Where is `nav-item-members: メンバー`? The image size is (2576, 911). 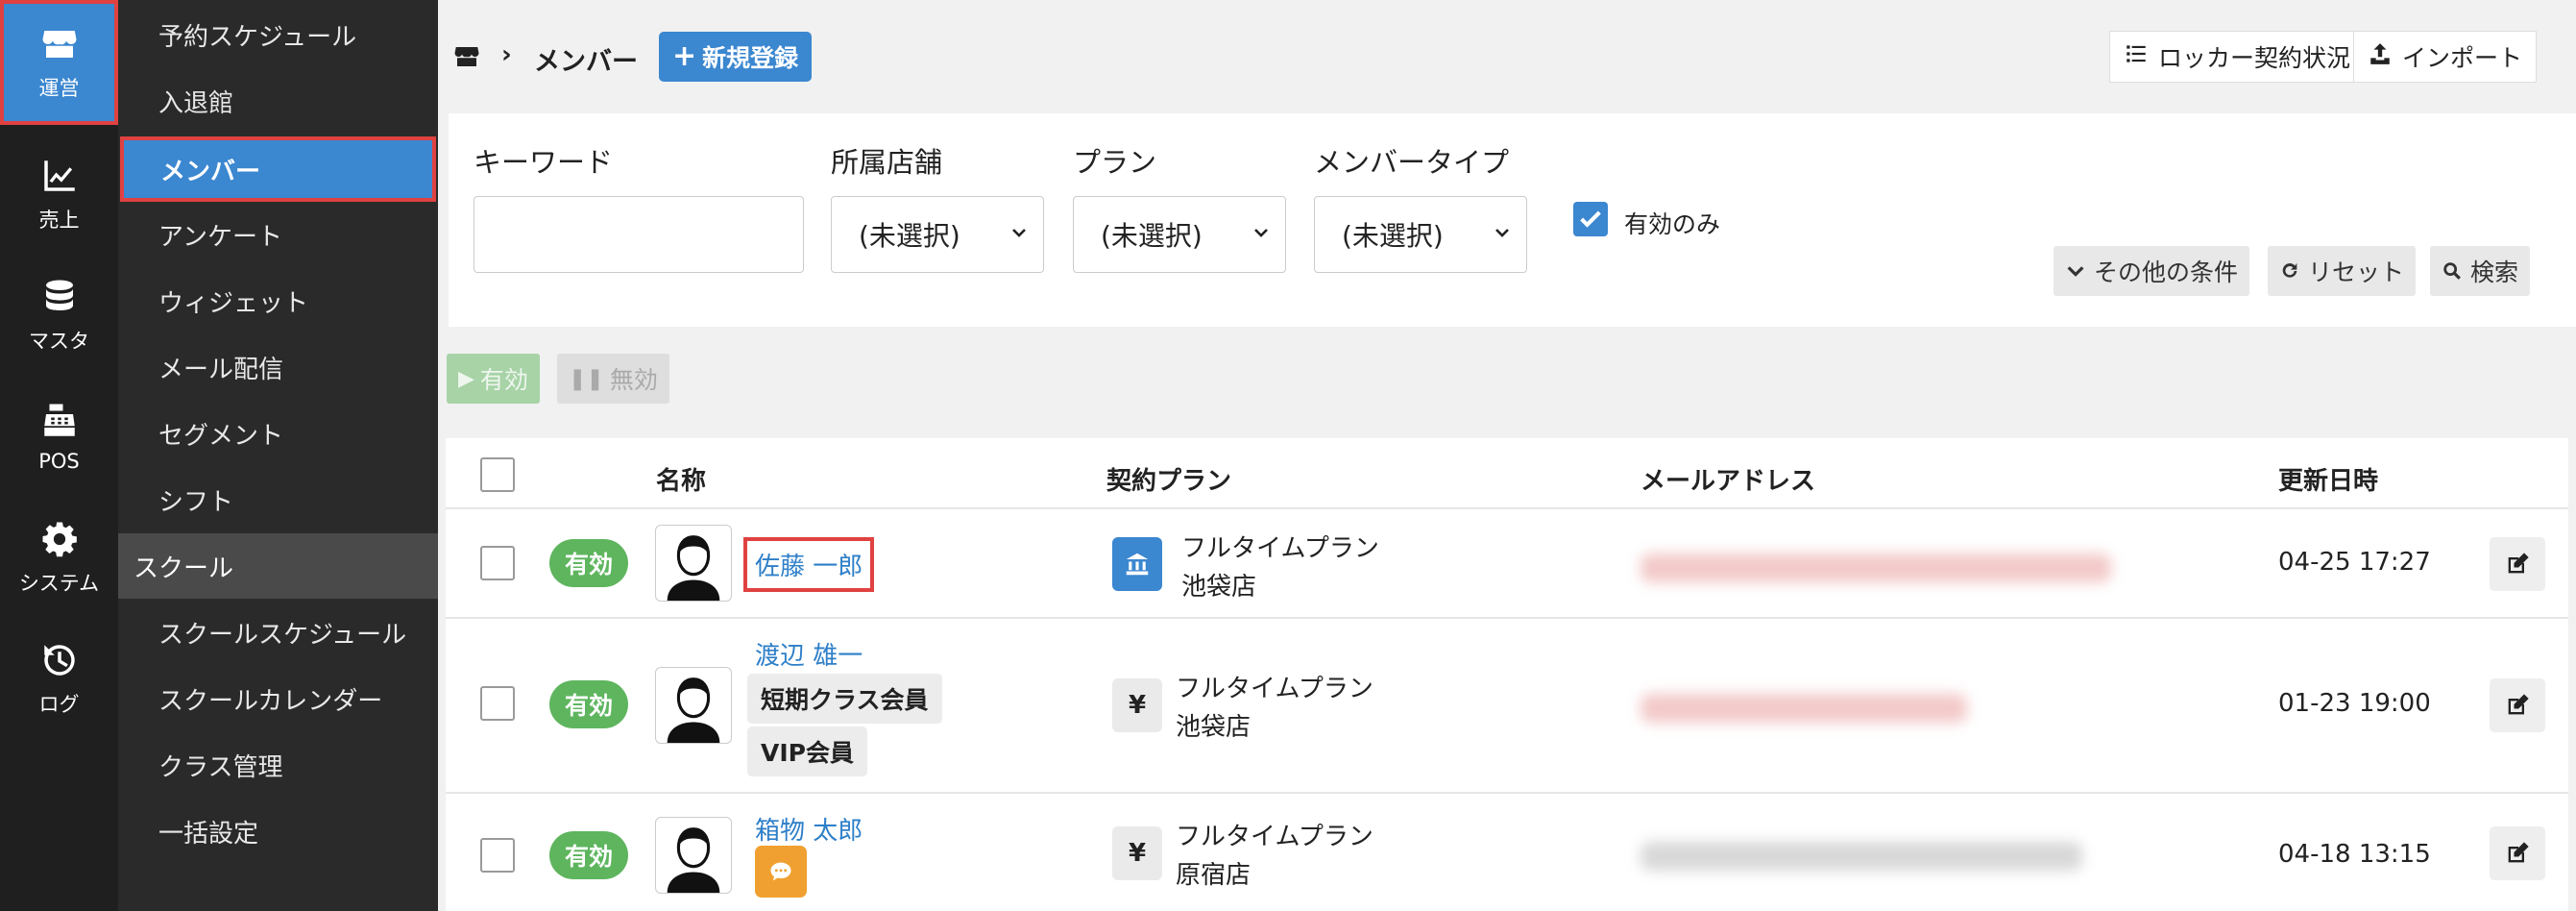
nav-item-members: メンバー is located at coordinates (278, 169).